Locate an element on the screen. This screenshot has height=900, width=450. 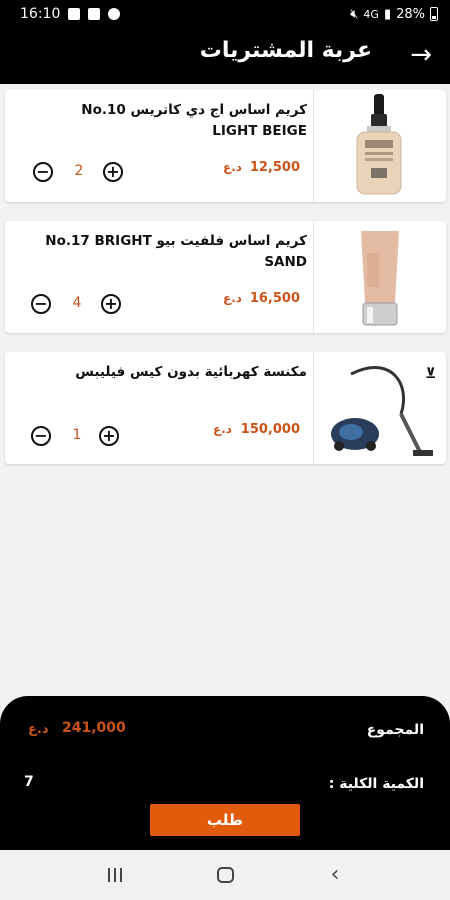
product-name: مكنسة كهربائية بدون كيس فيليبس is located at coordinates (166, 372).